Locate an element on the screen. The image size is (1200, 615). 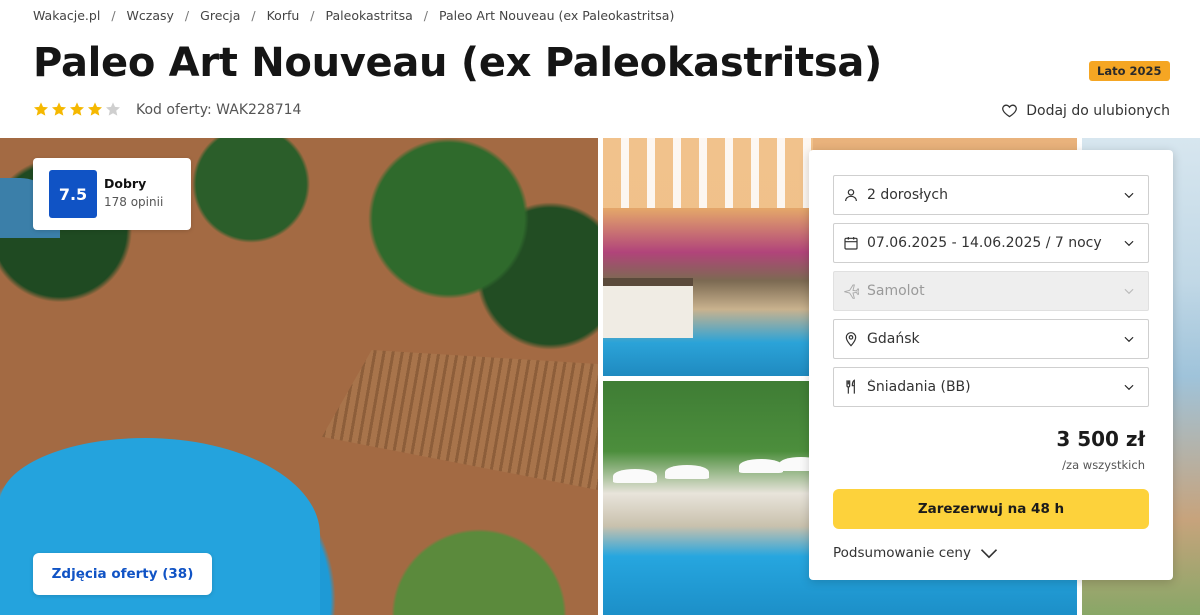
page-title: Paleo Art Nouveau (ex Paleokastritsa) is located at coordinates (457, 63).